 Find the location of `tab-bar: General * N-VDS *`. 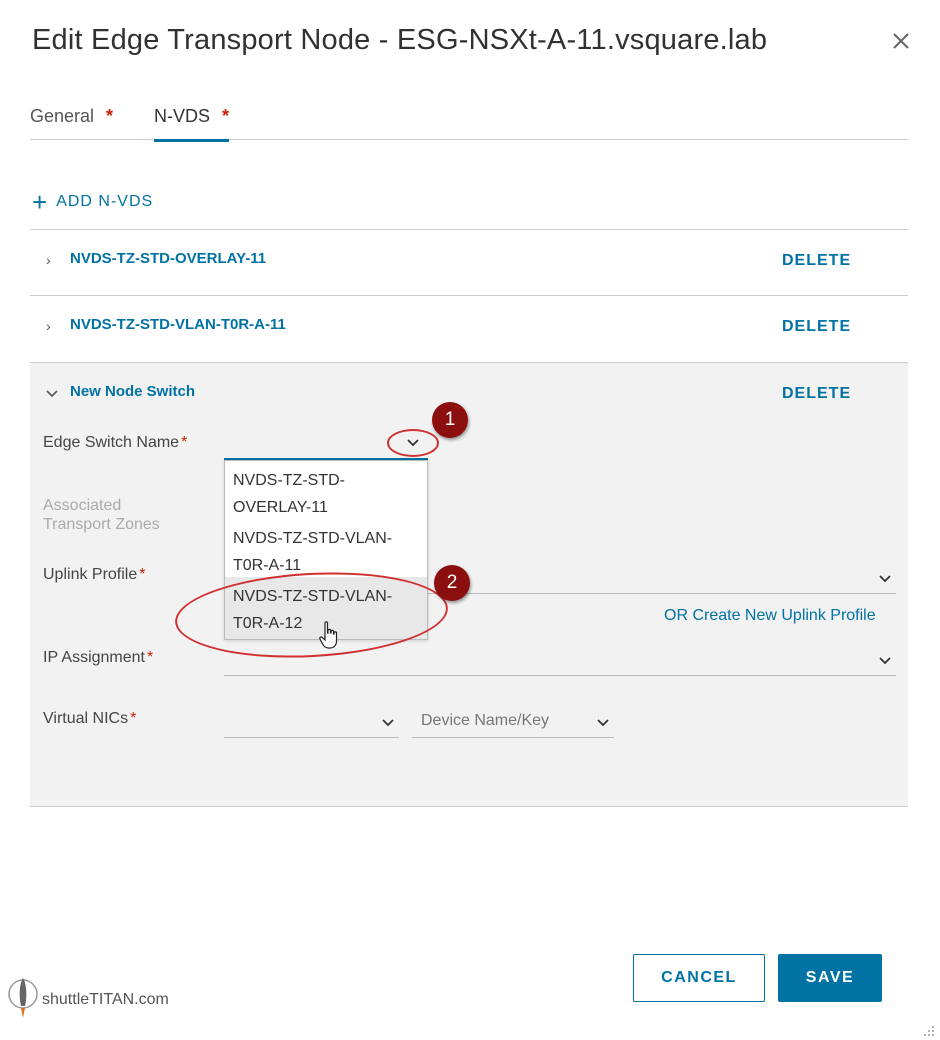

tab-bar: General * N-VDS * is located at coordinates (469, 120).